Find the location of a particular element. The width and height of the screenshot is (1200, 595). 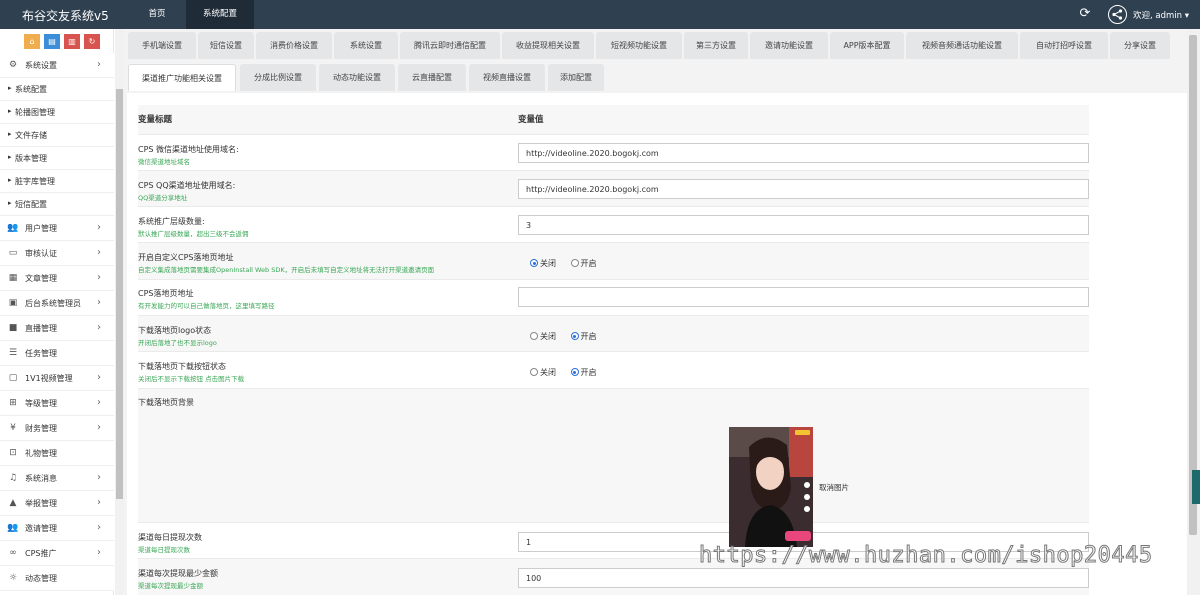

sidebar-item-tasks: ☰ 任务管理 is located at coordinates (57, 353).